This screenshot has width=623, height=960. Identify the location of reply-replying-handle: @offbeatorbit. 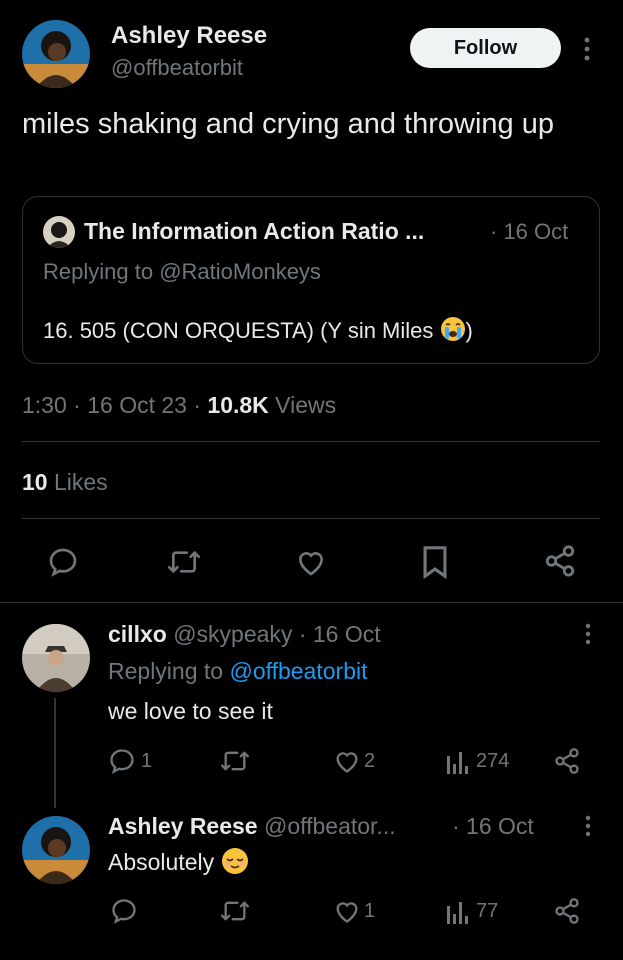
(298, 671).